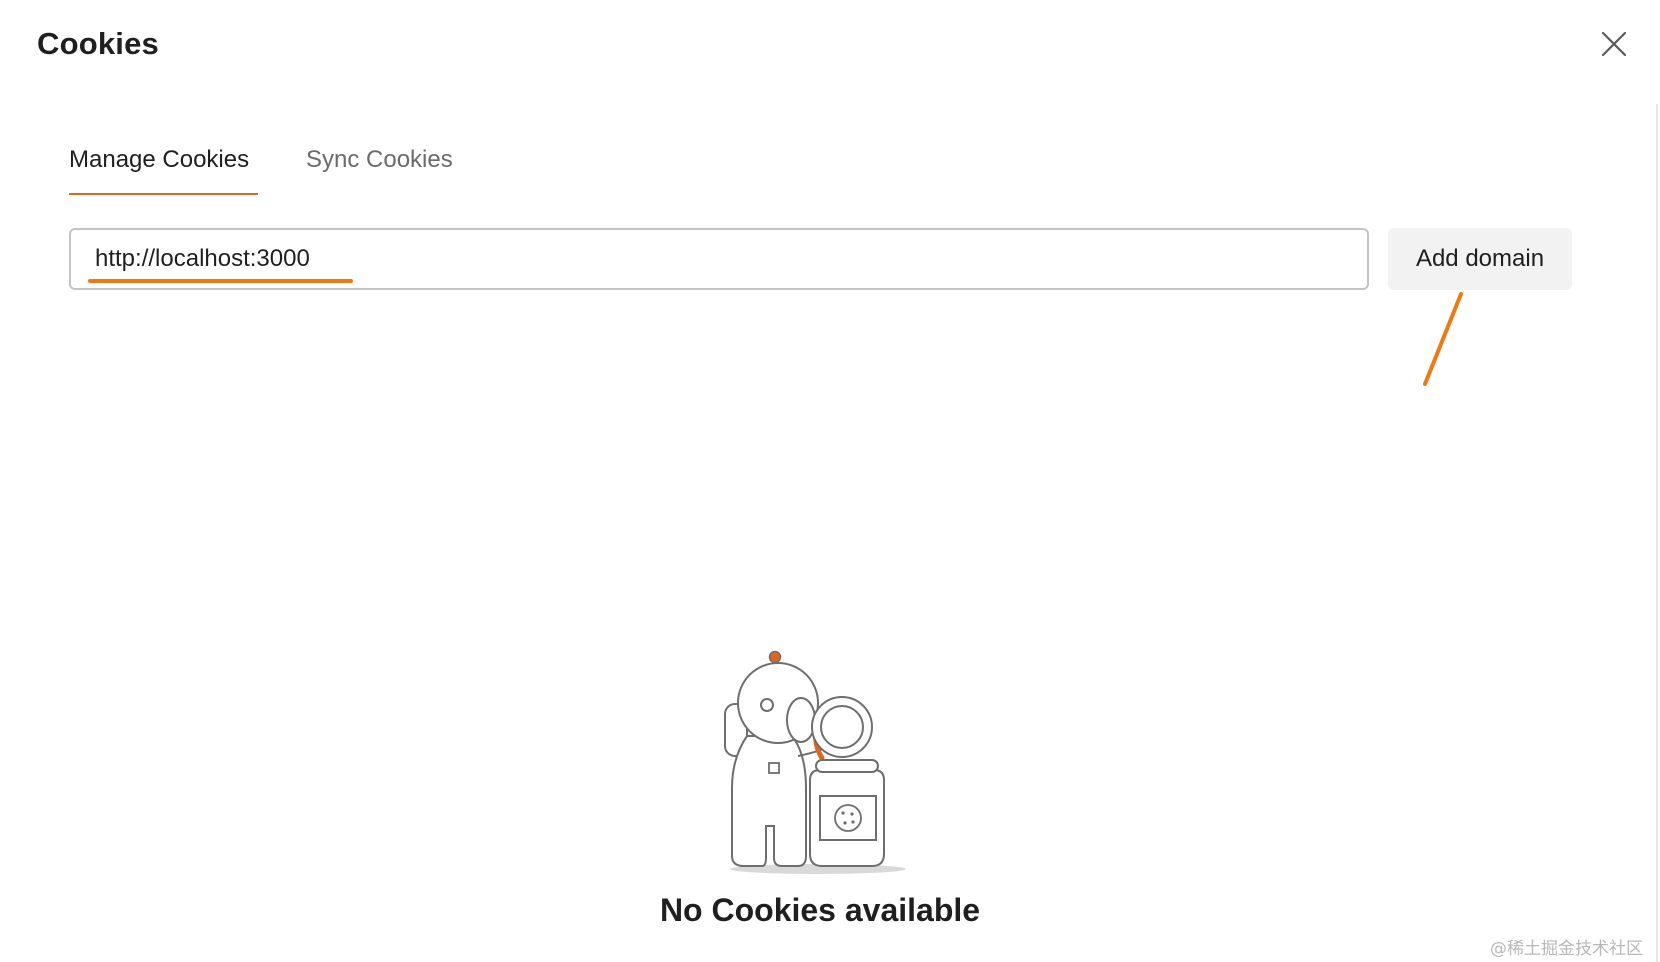  Describe the element at coordinates (379, 160) in the screenshot. I see `tab-sync-cookies: Sync Cookies` at that location.